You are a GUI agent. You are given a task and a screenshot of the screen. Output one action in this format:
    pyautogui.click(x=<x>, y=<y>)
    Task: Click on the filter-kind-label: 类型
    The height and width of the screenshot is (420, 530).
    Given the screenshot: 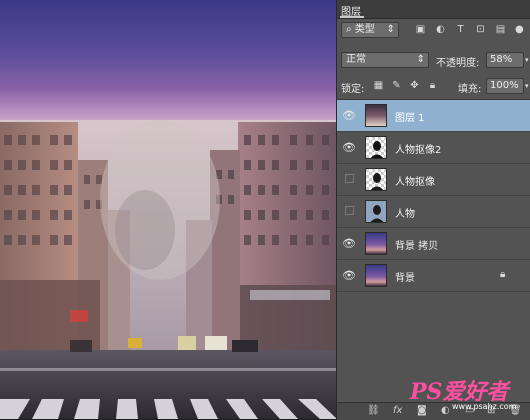 What is the action you would take?
    pyautogui.click(x=364, y=29)
    